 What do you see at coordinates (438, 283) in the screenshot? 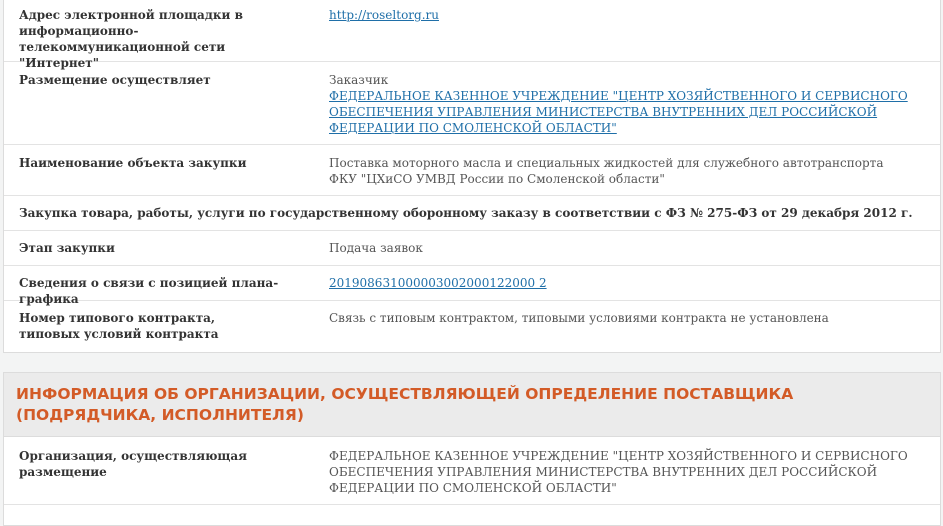
I see `plan-position-link: 201908631000003002000122000 2` at bounding box center [438, 283].